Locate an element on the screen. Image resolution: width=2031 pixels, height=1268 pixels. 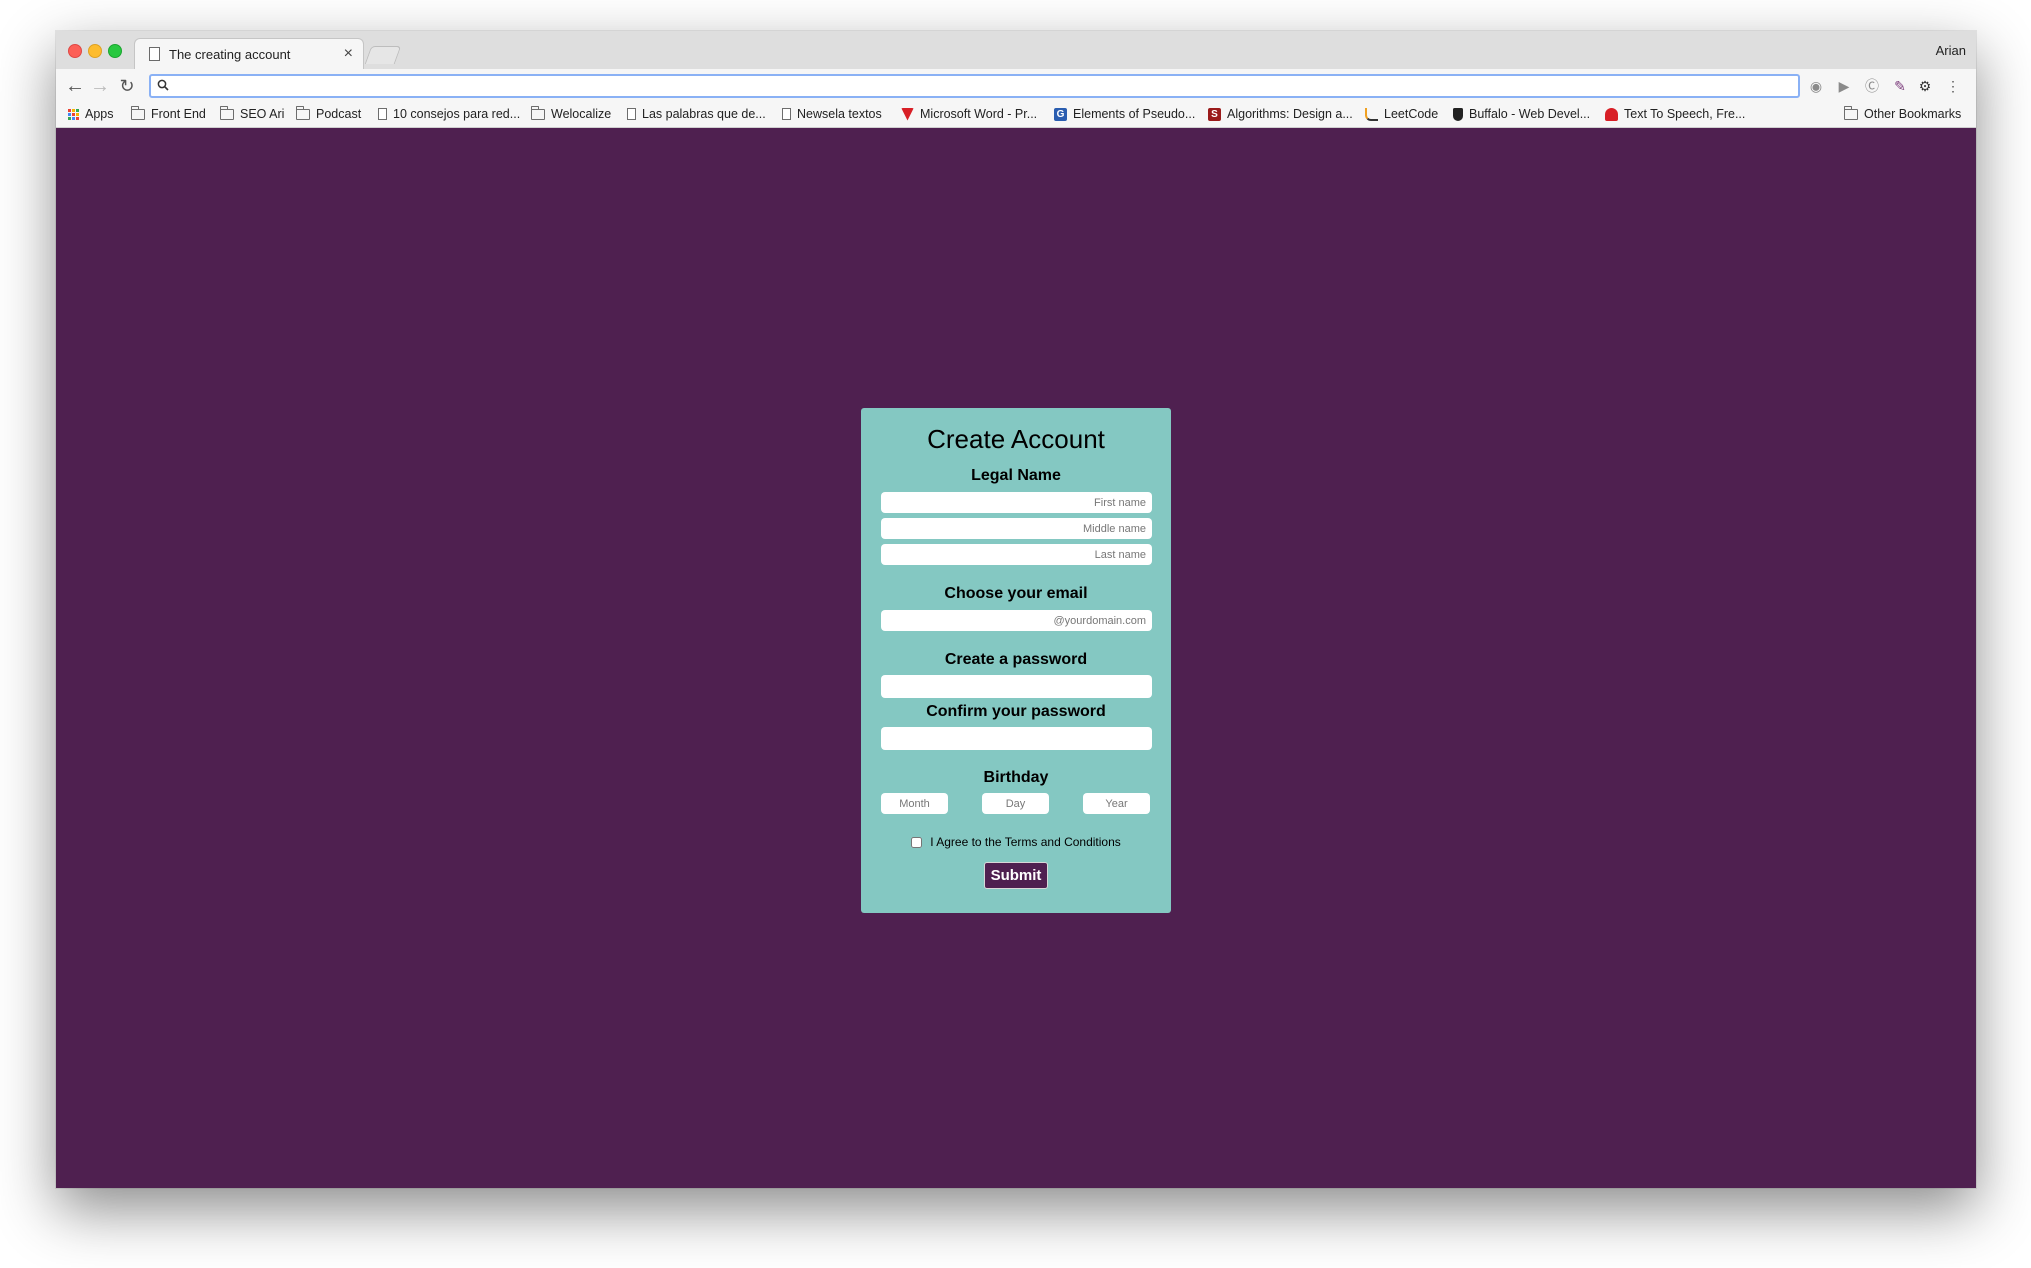
submit-button: Submit is located at coordinates (1016, 875).